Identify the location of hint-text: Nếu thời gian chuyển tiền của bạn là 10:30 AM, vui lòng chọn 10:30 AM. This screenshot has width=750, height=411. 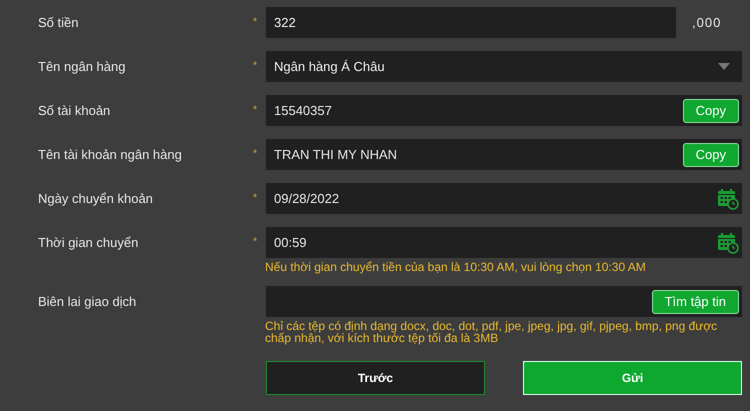
(456, 267).